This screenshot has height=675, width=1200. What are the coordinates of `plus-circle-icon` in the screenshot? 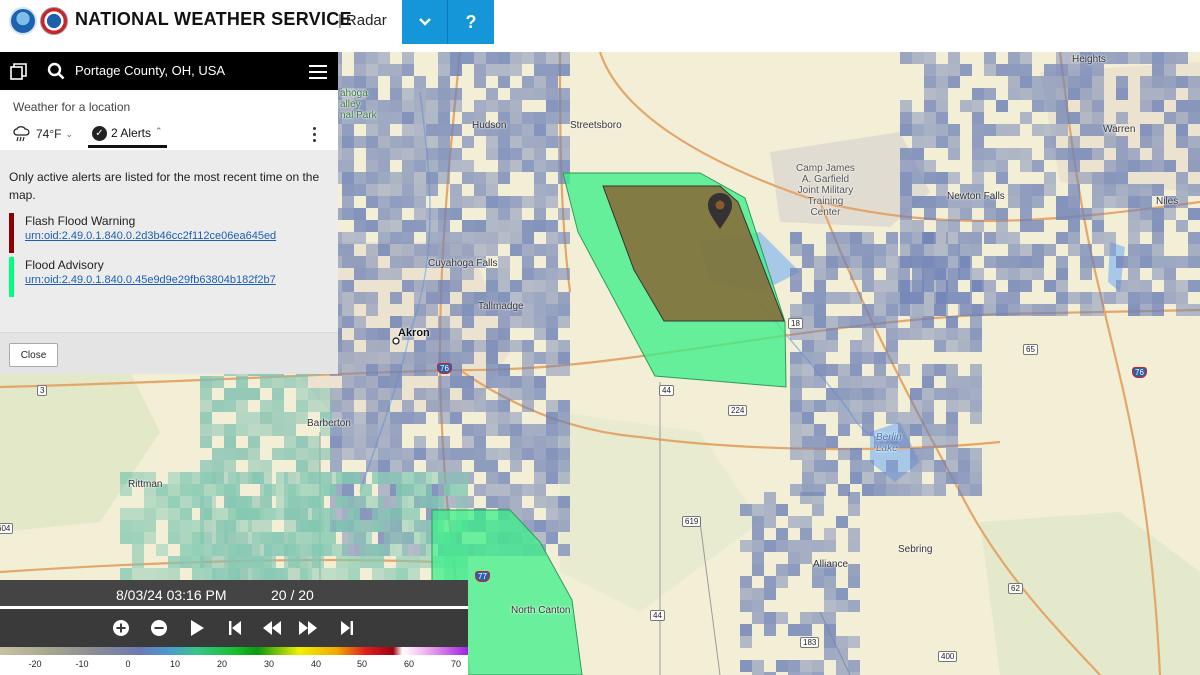 It's located at (121, 628).